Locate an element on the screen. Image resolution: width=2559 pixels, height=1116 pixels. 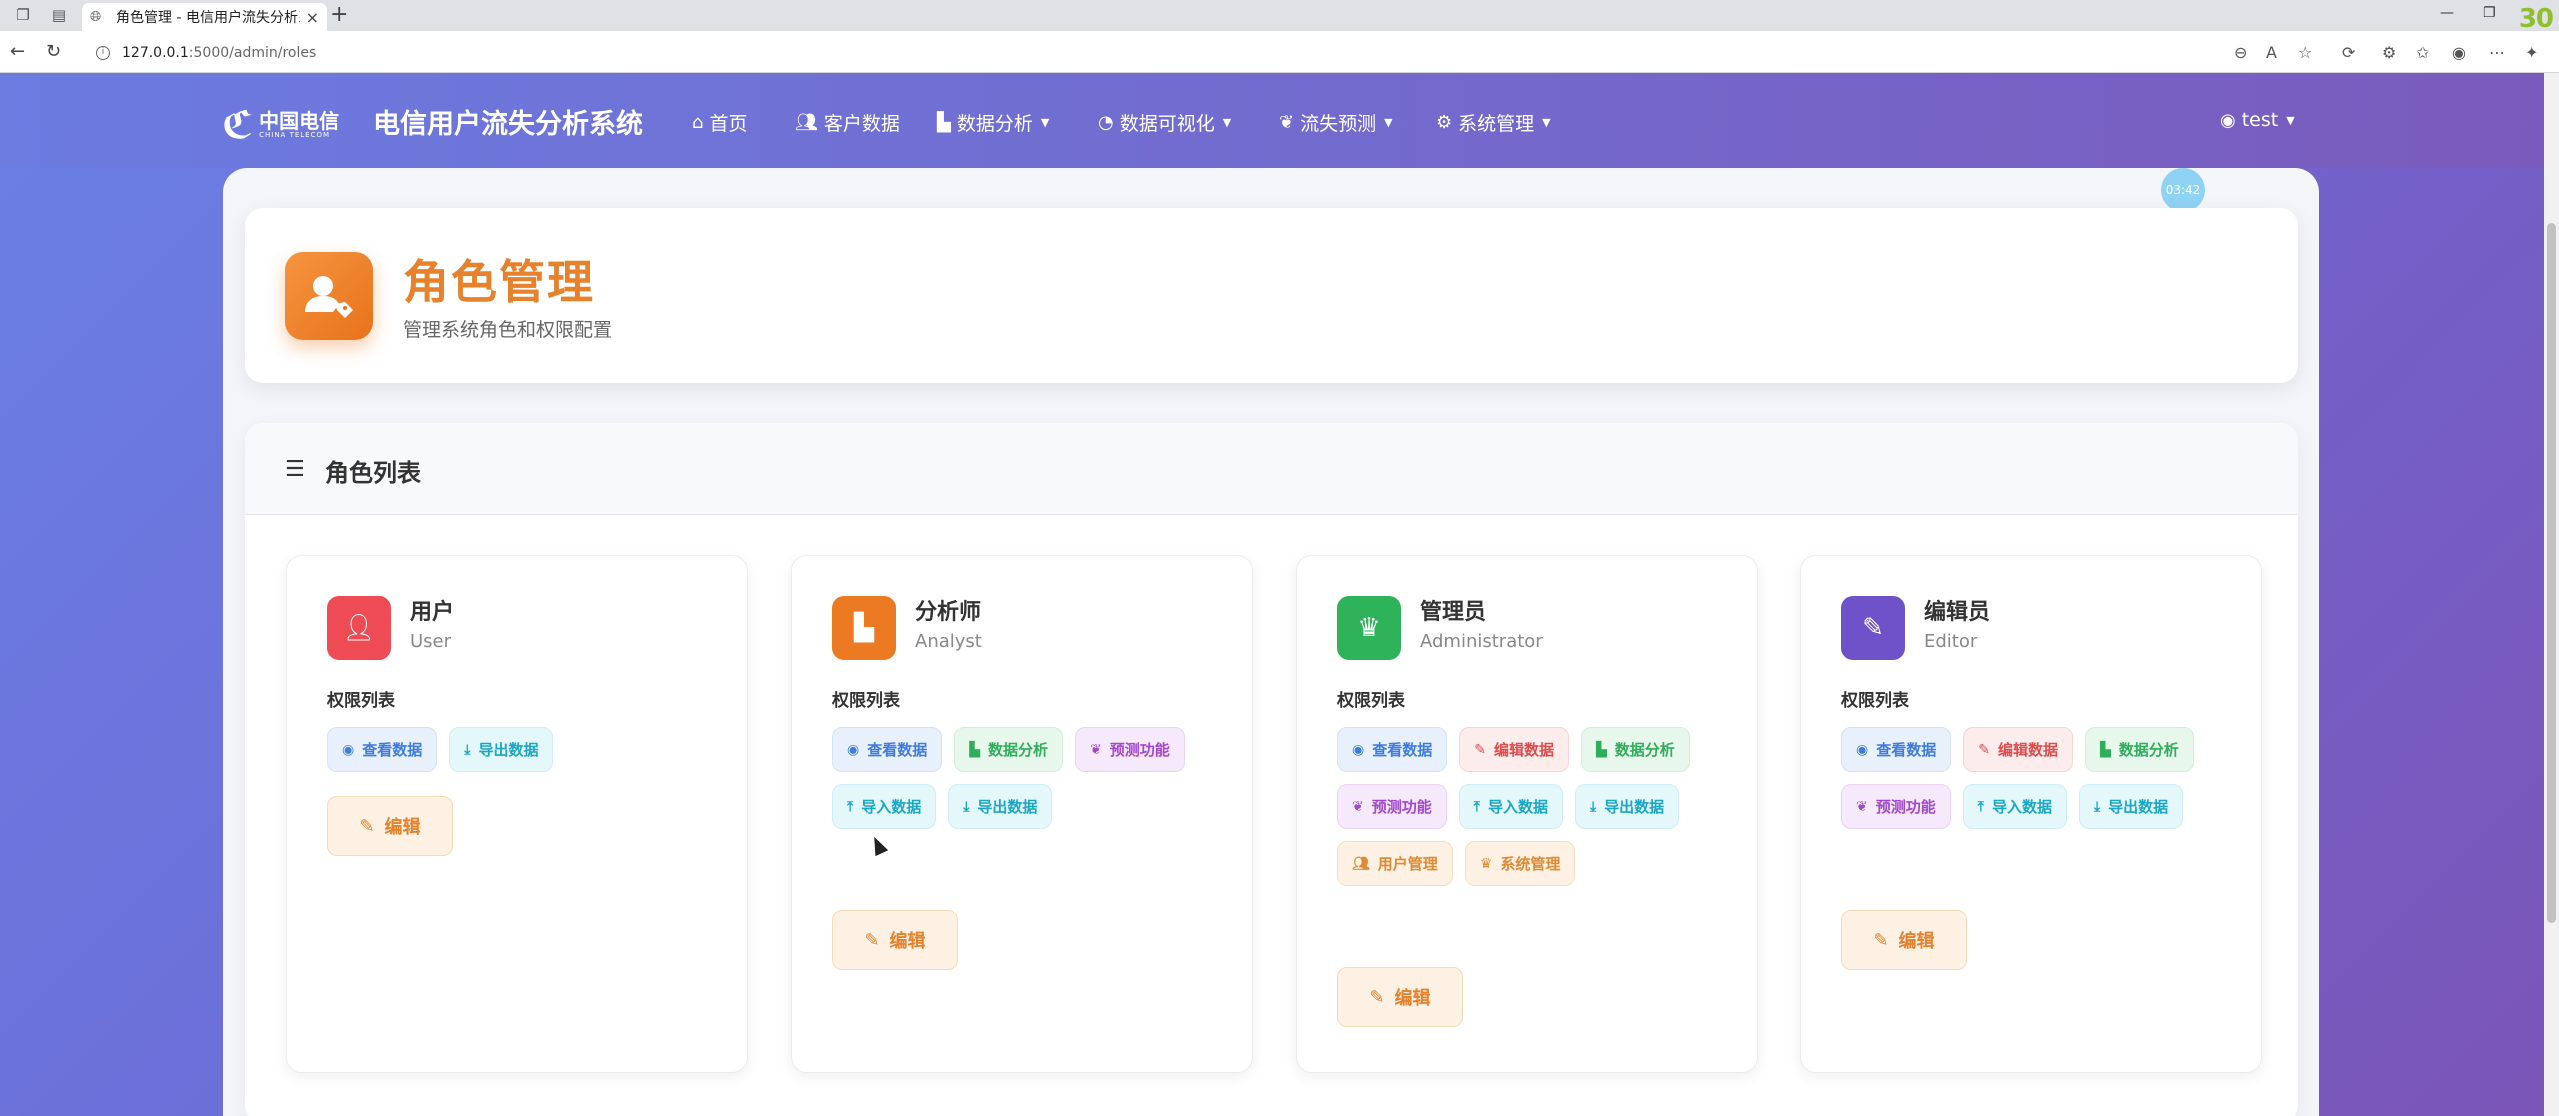
favorites-bar-icon: ✩ is located at coordinates (2422, 52).